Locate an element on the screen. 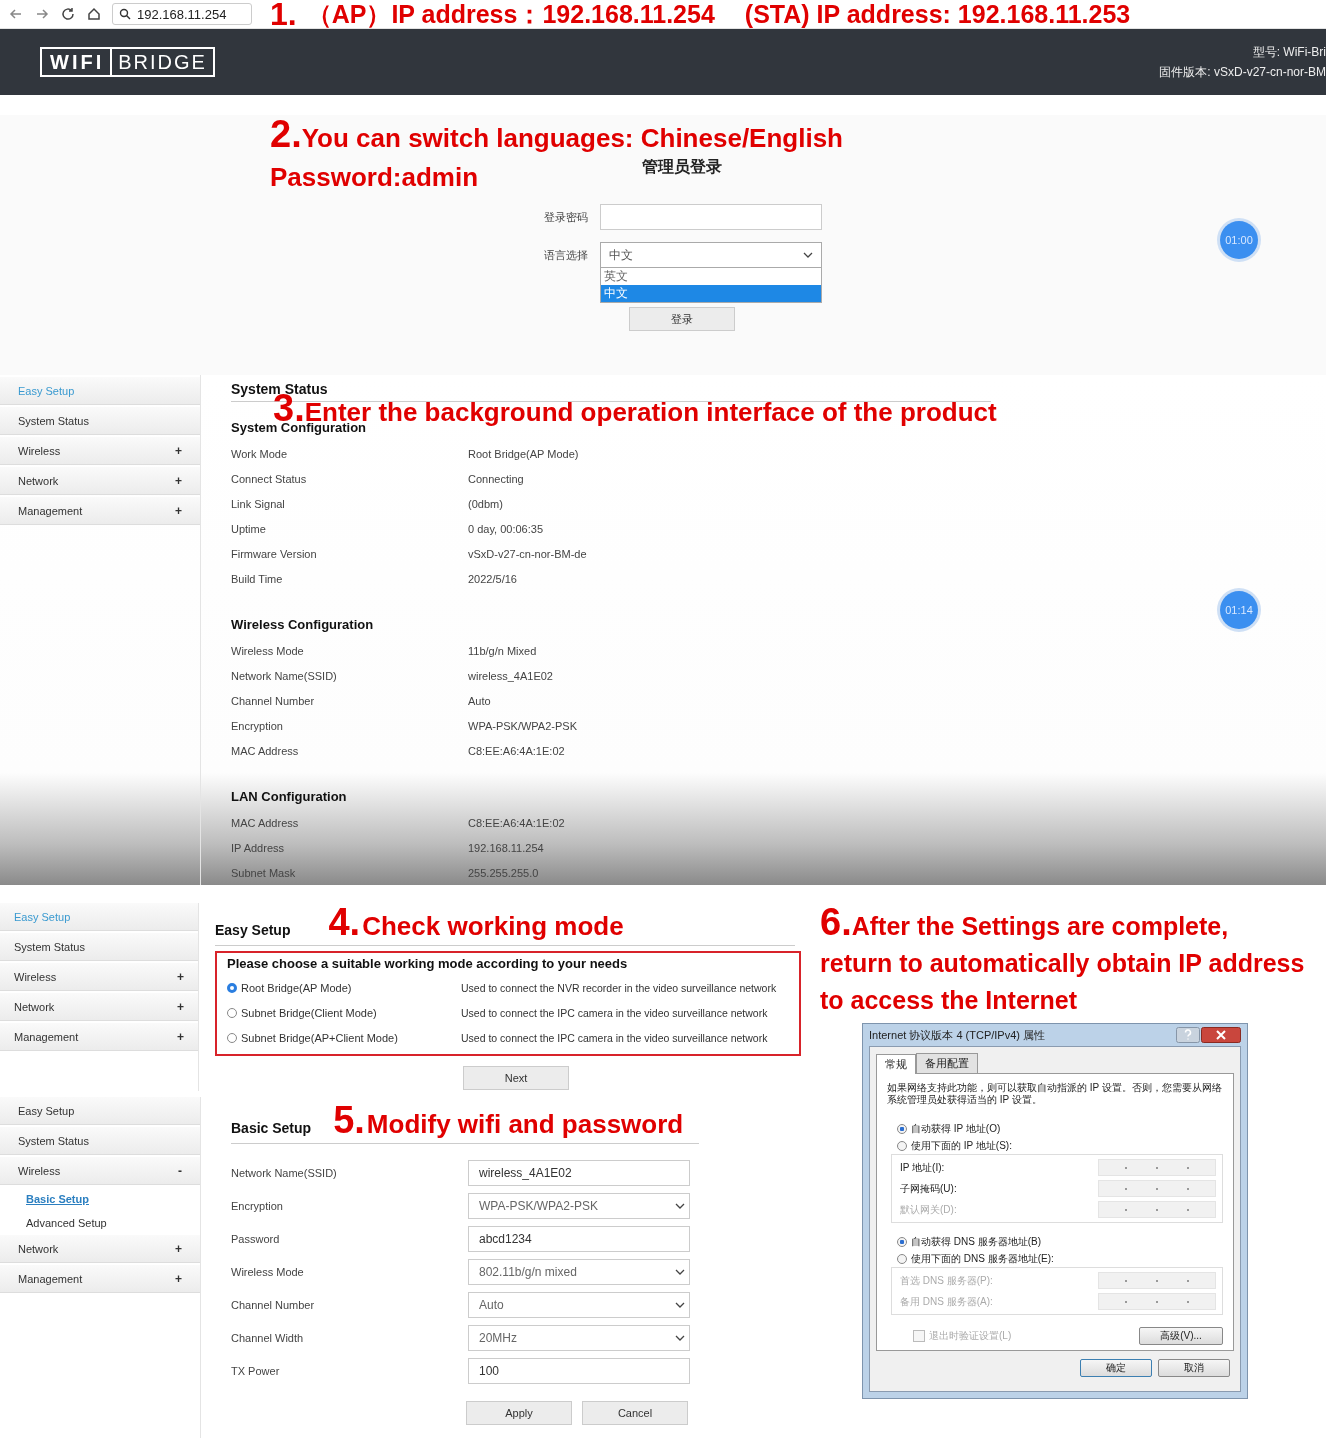 Image resolution: width=1326 pixels, height=1438 pixels. field-label: 默认网关(D): is located at coordinates (928, 1209).